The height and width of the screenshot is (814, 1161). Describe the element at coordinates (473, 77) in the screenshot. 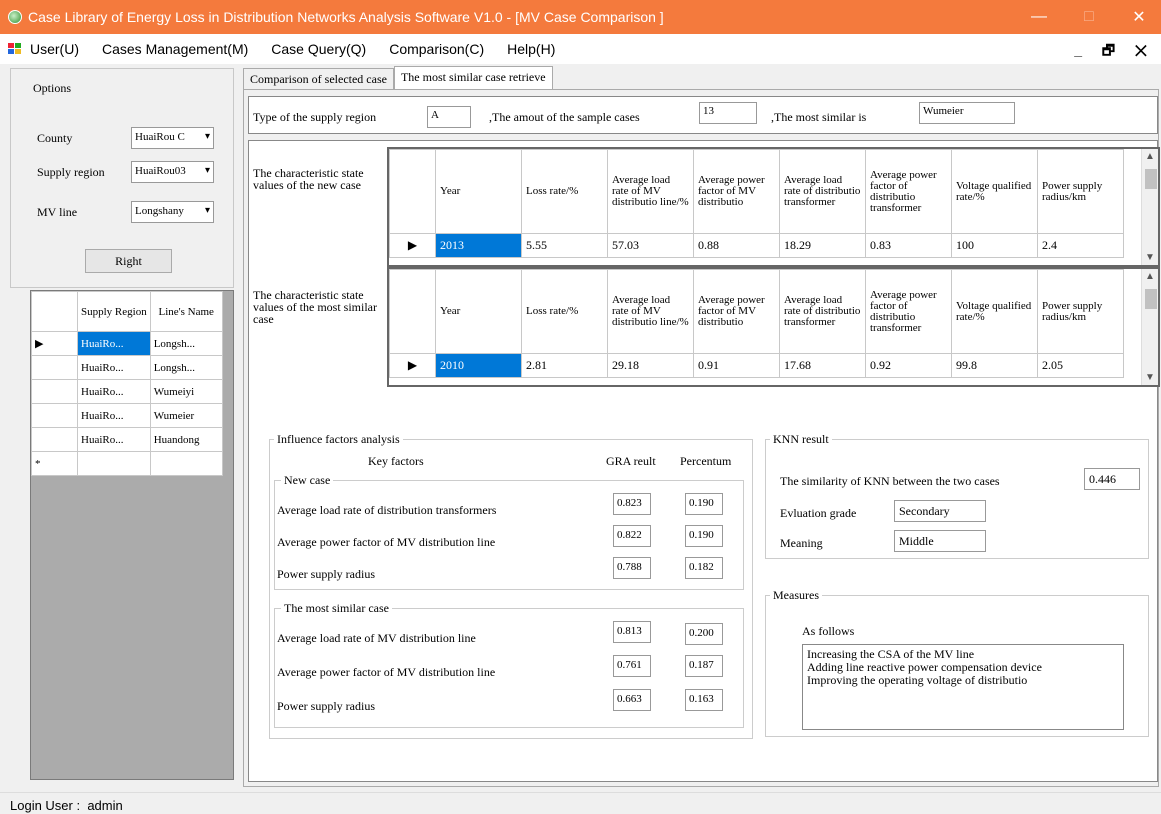

I see `tab-most-similar: The most similar case retrieve` at that location.